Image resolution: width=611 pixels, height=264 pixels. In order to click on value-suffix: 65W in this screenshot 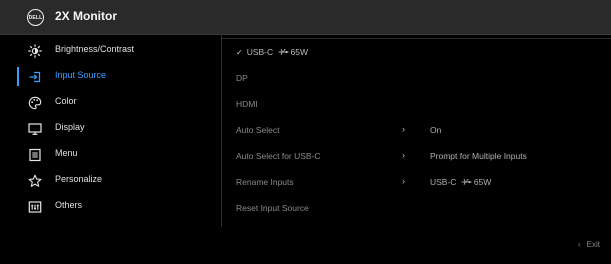, I will do `click(482, 182)`.